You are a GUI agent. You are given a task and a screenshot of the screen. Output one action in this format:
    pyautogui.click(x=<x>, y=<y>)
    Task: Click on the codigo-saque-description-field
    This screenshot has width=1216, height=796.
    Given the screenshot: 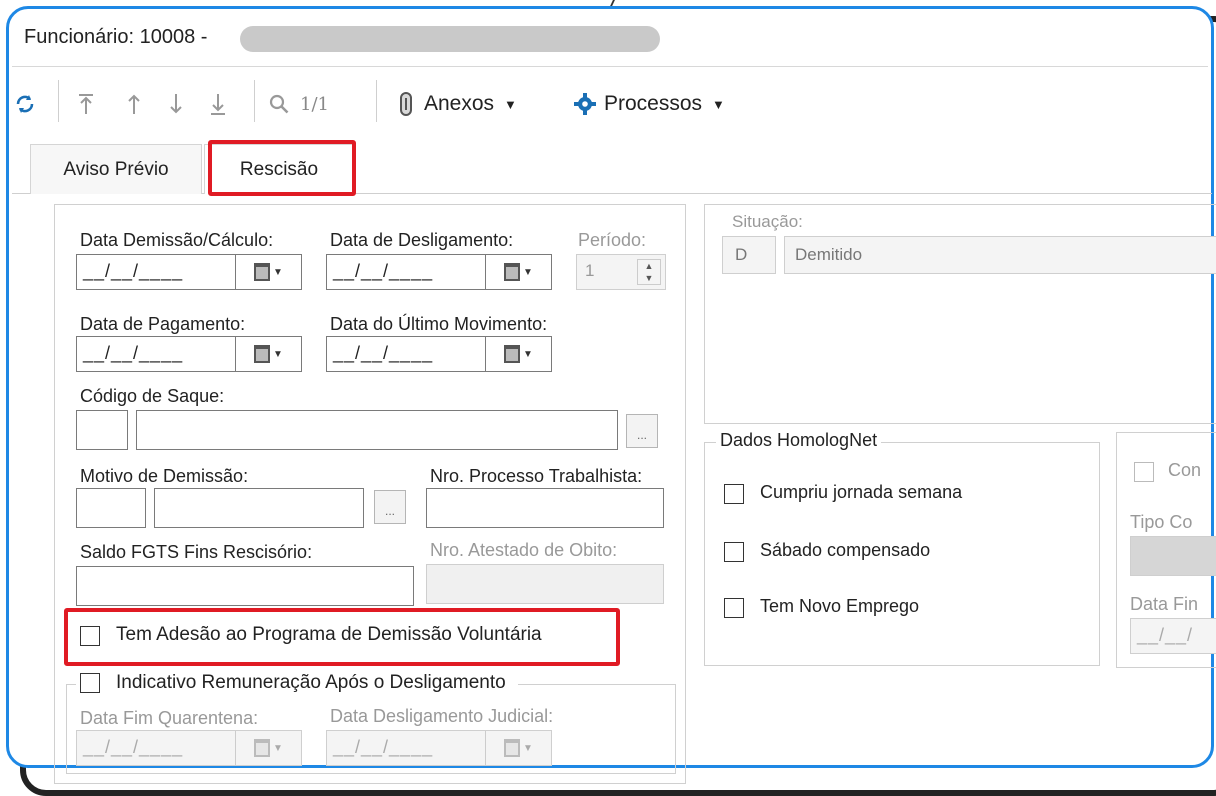 What is the action you would take?
    pyautogui.click(x=377, y=430)
    